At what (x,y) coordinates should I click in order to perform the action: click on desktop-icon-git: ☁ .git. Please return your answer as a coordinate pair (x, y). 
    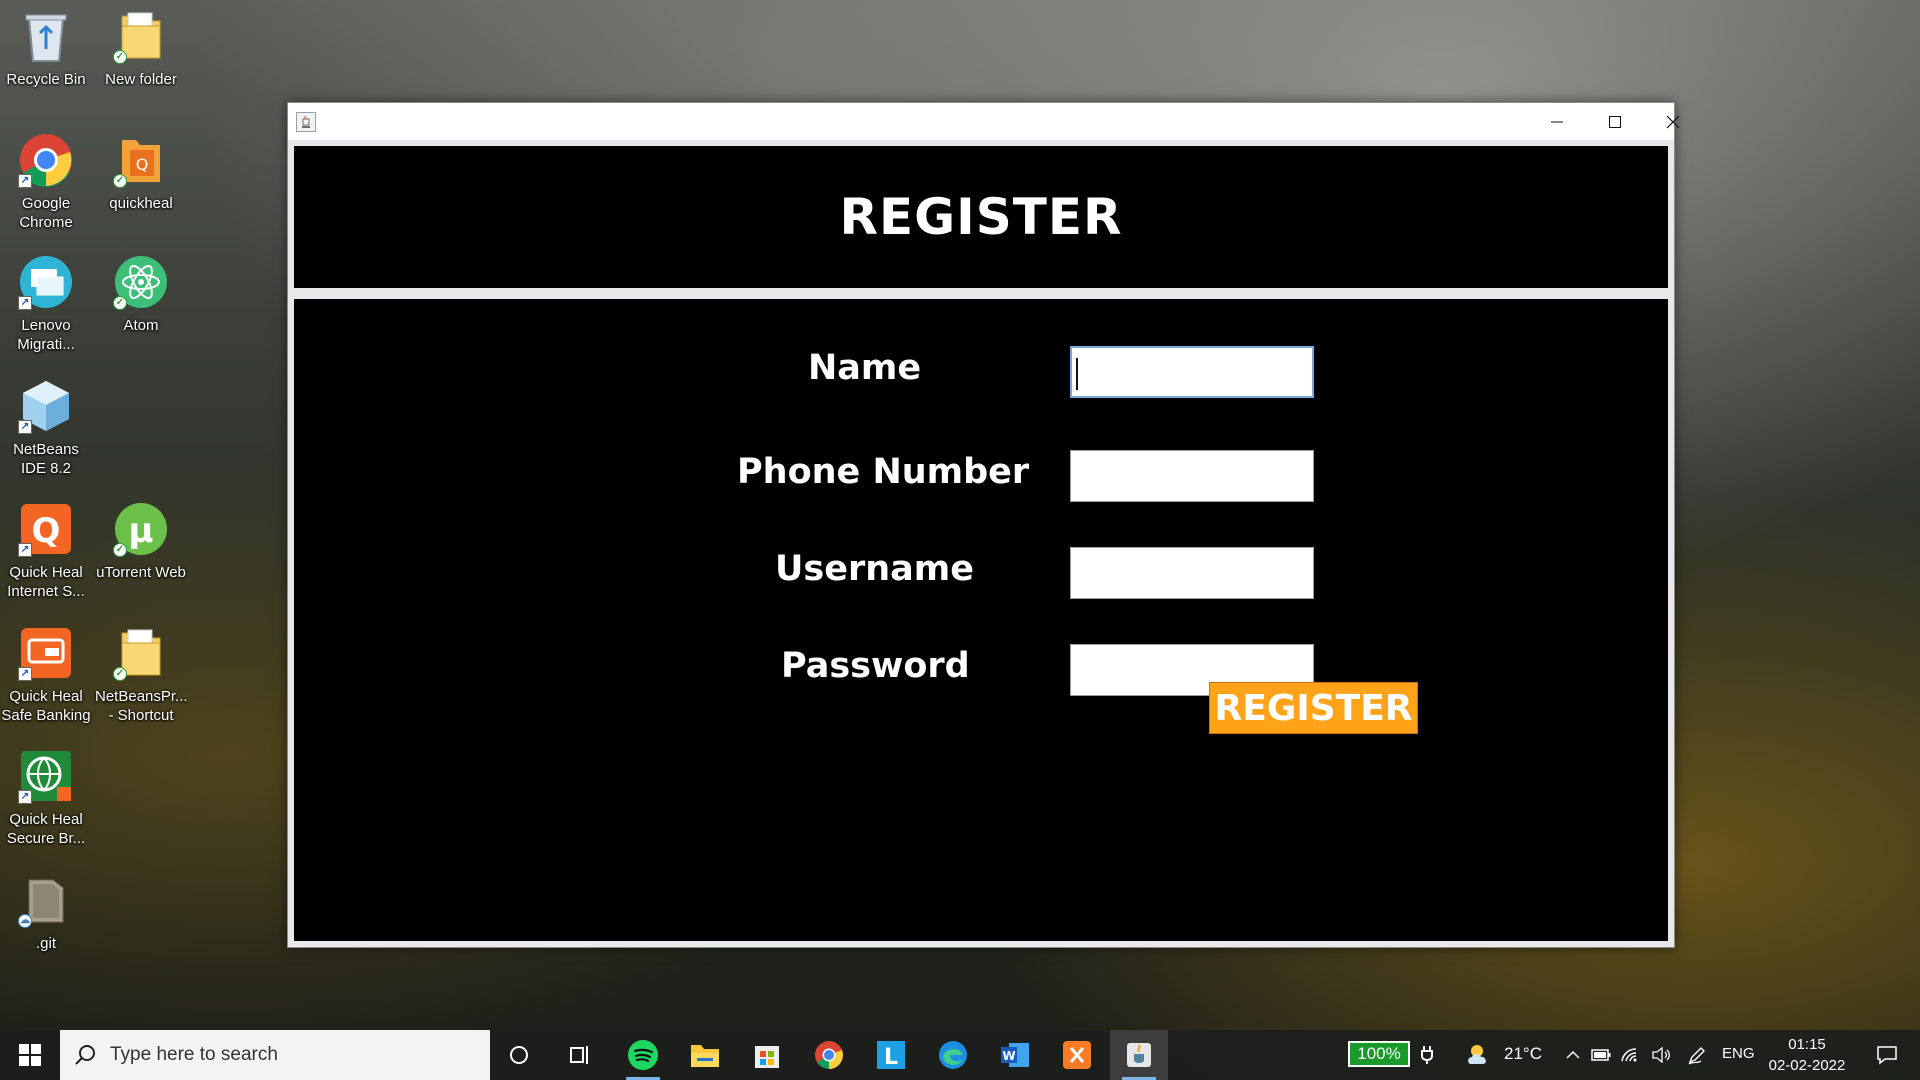
    Looking at the image, I should click on (46, 922).